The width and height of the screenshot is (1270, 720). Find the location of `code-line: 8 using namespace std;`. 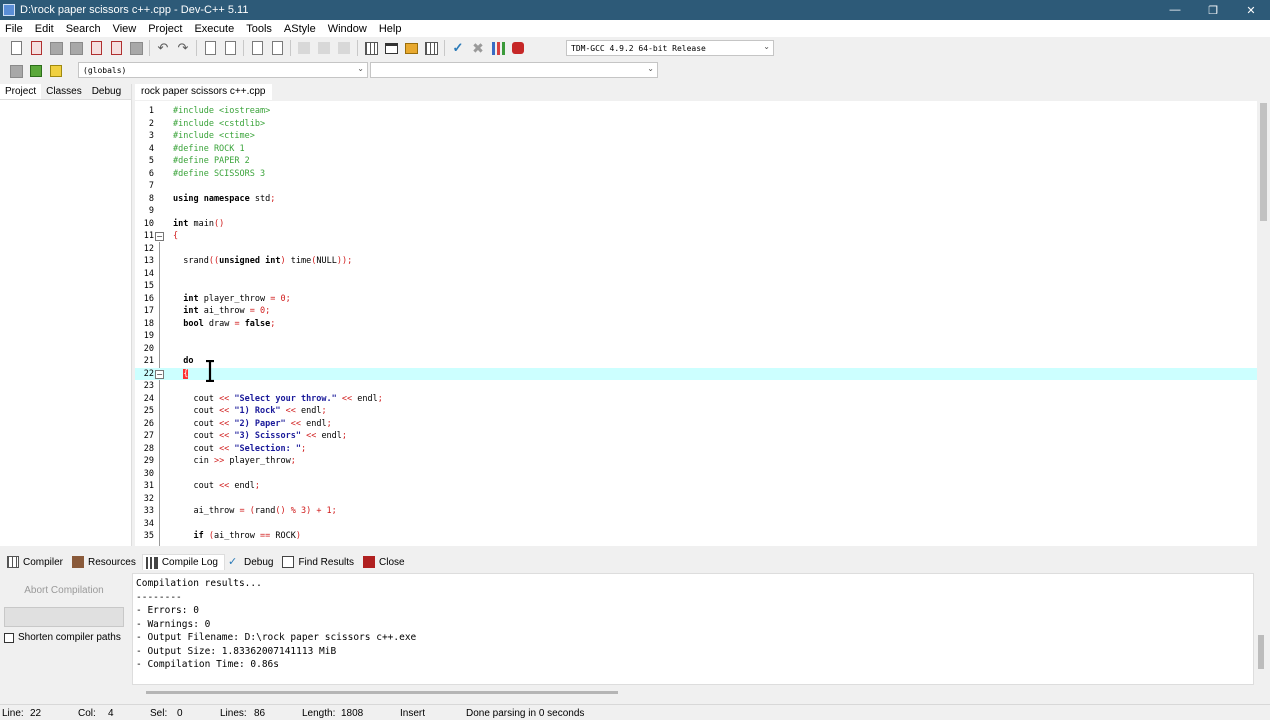

code-line: 8 using namespace std; is located at coordinates (696, 199).